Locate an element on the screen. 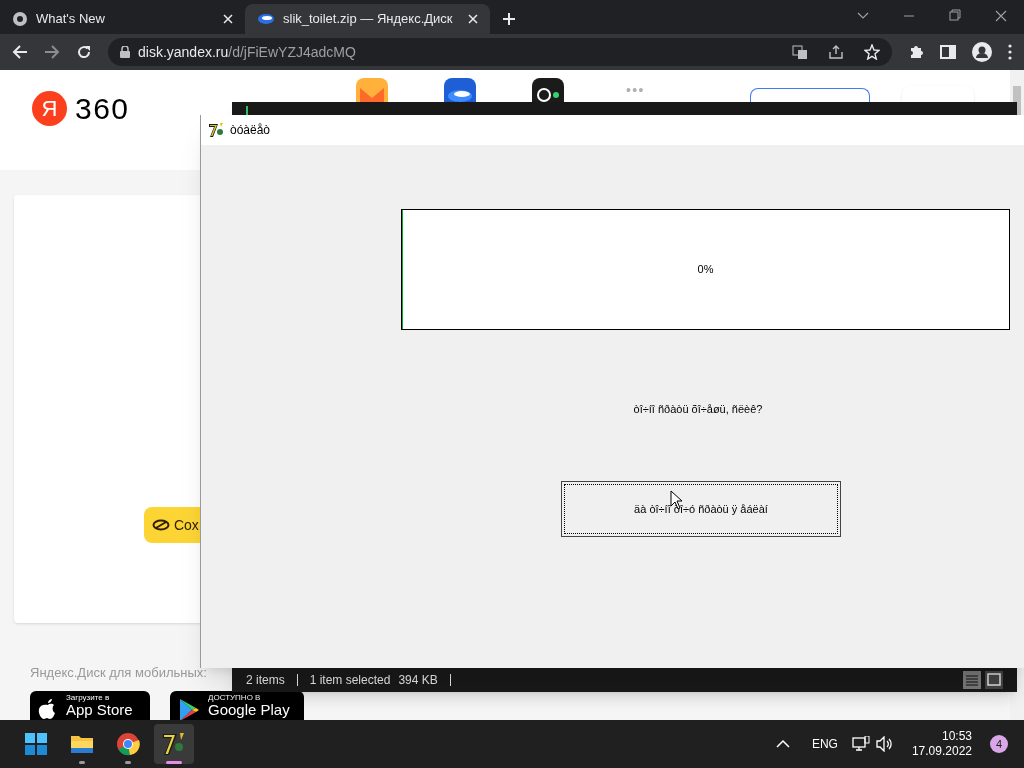 The width and height of the screenshot is (1024, 768). badge-title: App Store is located at coordinates (99, 709).